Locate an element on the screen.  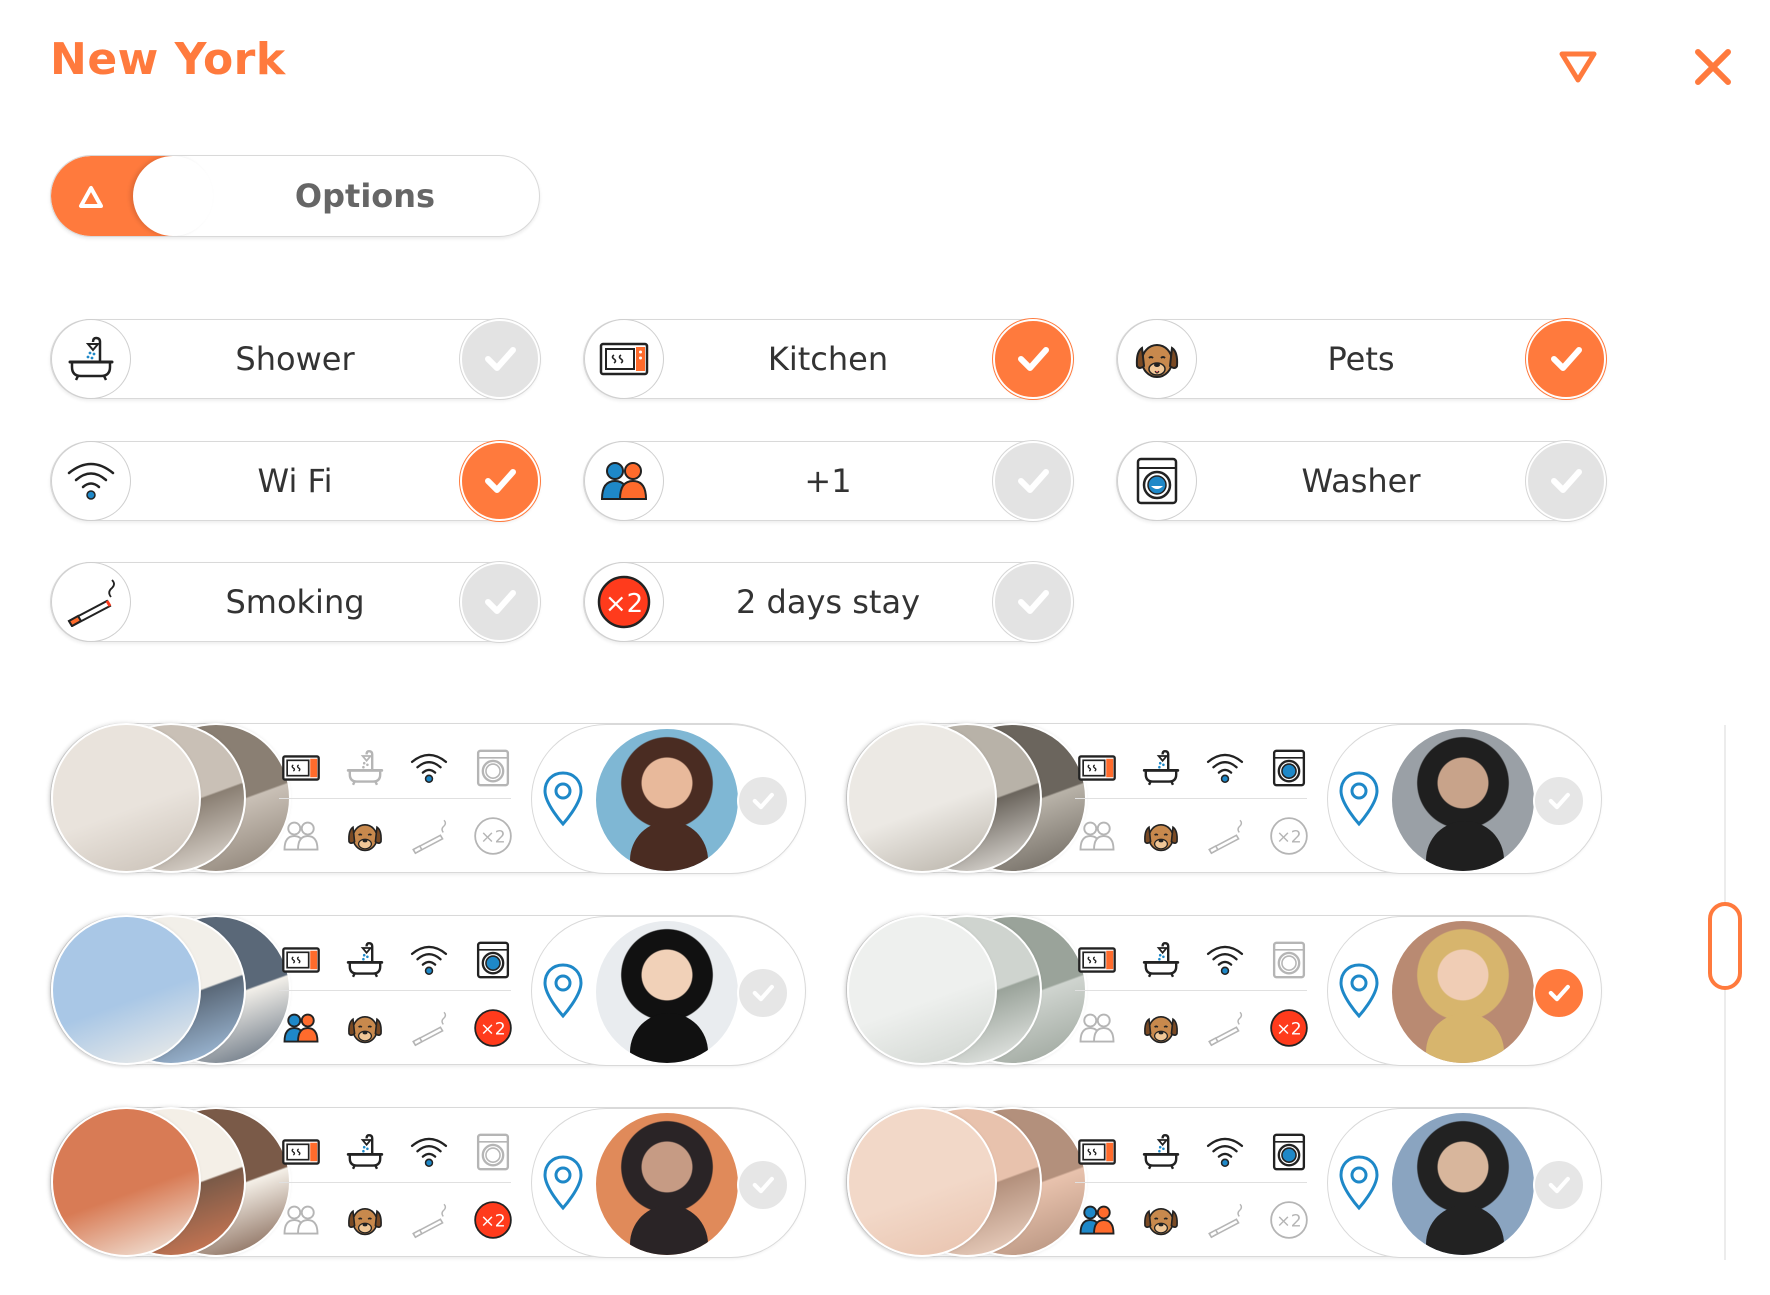
option-shower: Shower is located at coordinates (295, 359).